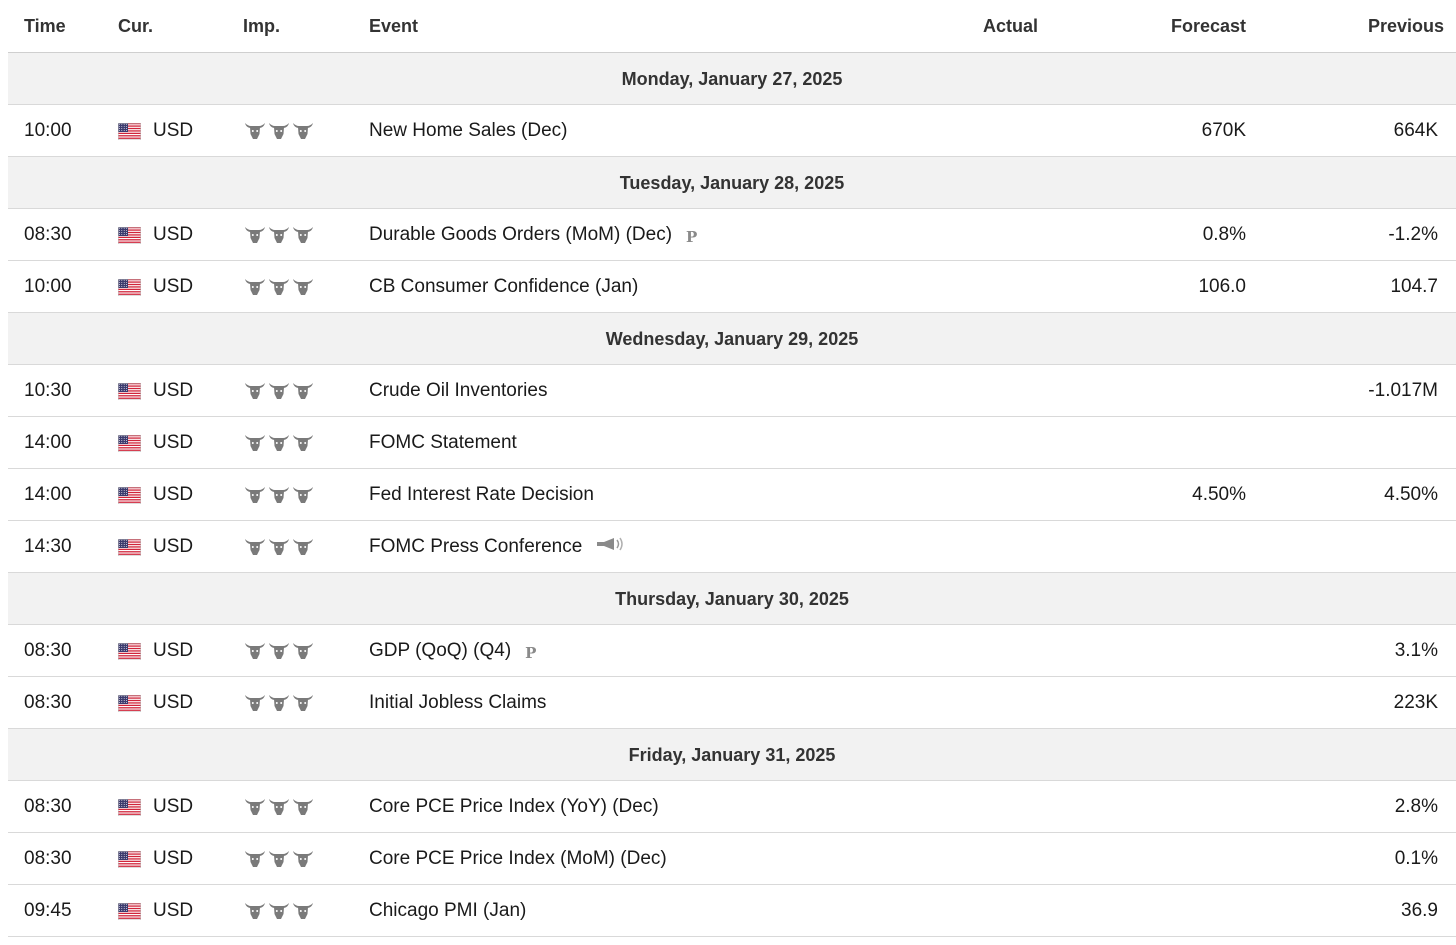  Describe the element at coordinates (48, 286) in the screenshot. I see `event-time: 10:00` at that location.